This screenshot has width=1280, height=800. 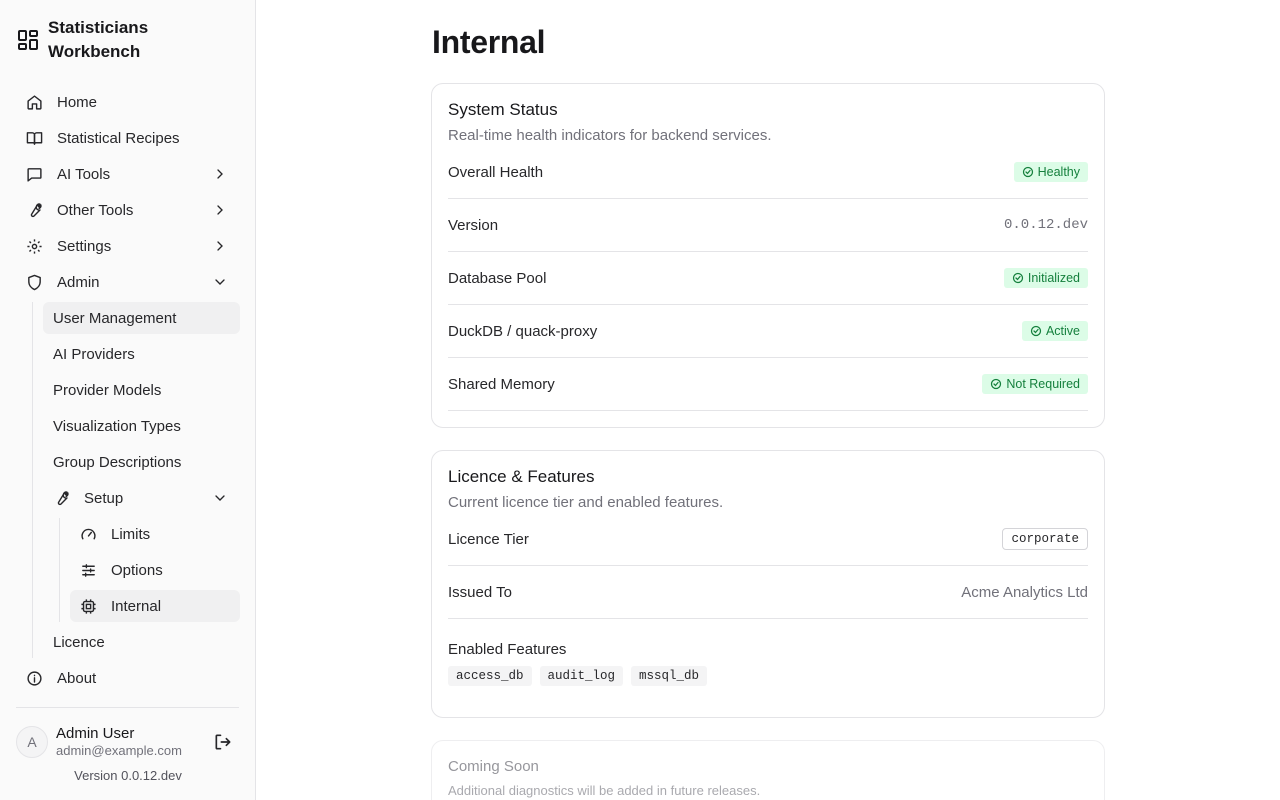 I want to click on user-name: Admin User, so click(x=95, y=733).